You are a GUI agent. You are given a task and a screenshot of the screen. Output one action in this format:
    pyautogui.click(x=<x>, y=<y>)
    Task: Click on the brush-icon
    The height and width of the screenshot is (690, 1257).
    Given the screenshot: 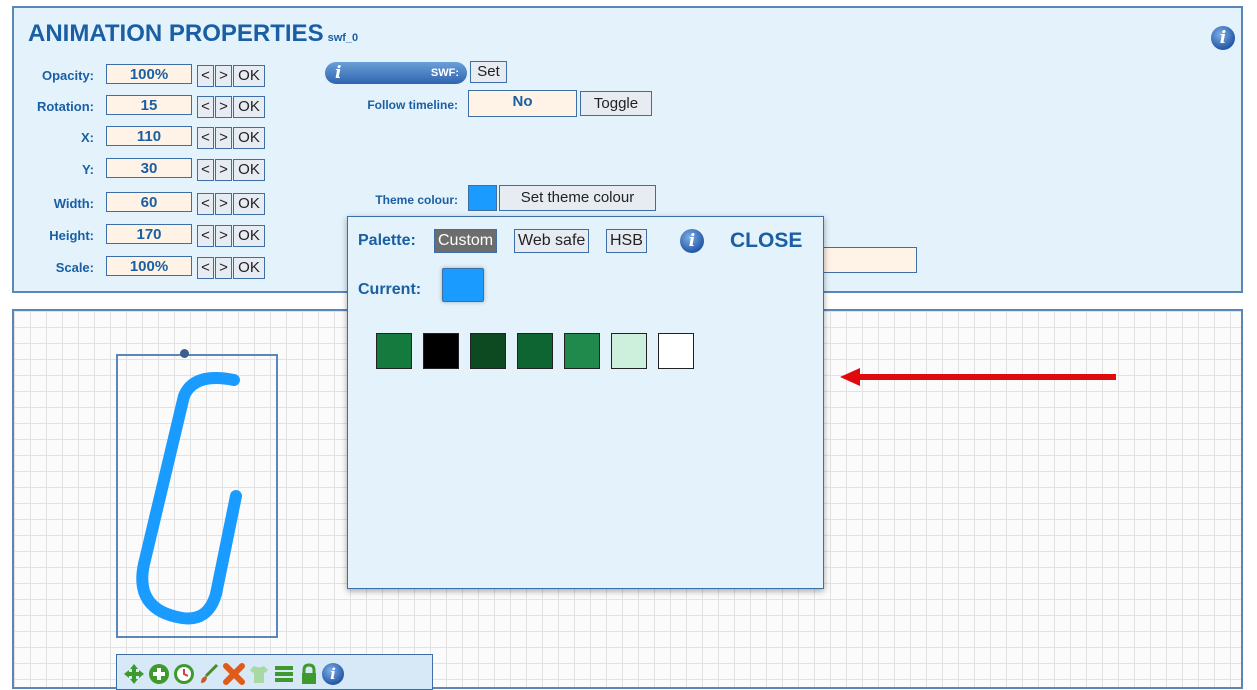 What is the action you would take?
    pyautogui.click(x=209, y=674)
    